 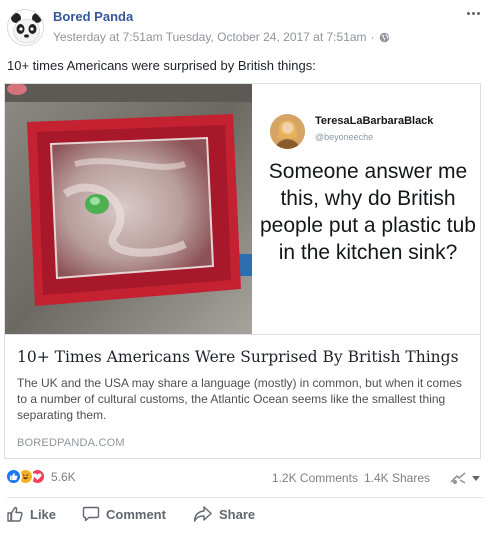 What do you see at coordinates (15, 514) in the screenshot?
I see `like-icon` at bounding box center [15, 514].